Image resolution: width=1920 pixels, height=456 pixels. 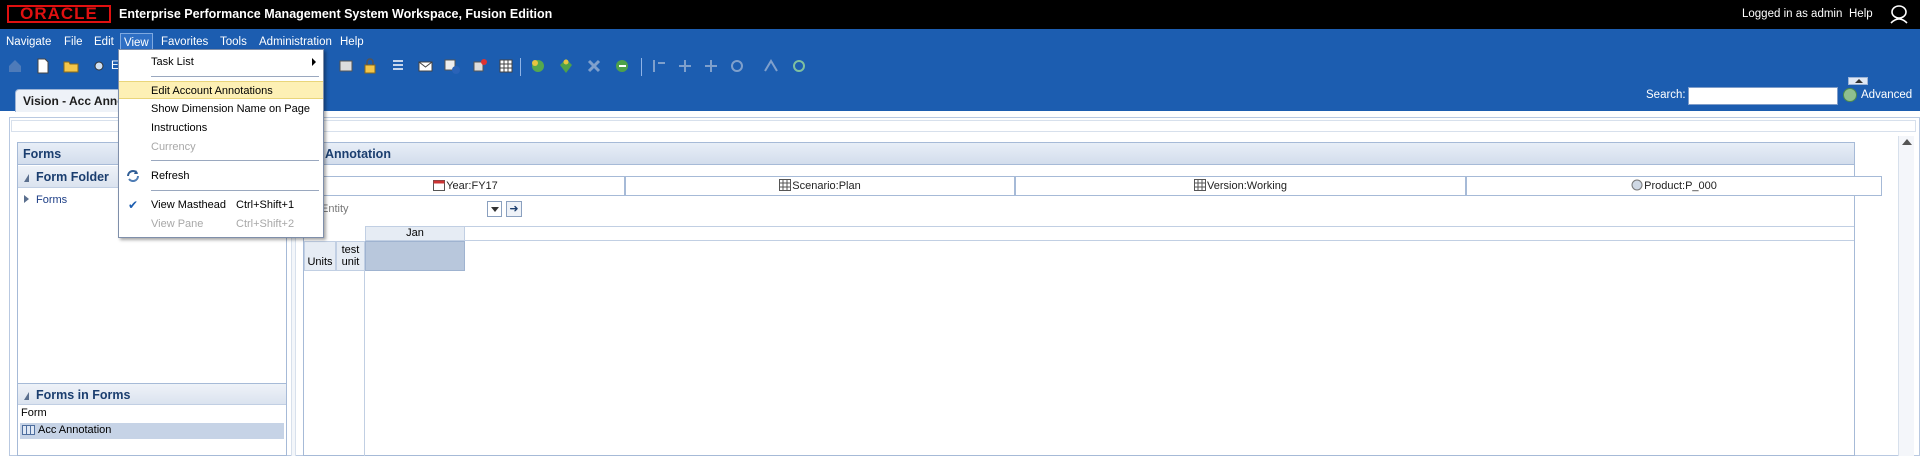 I want to click on form-grid-icon, so click(x=28, y=430).